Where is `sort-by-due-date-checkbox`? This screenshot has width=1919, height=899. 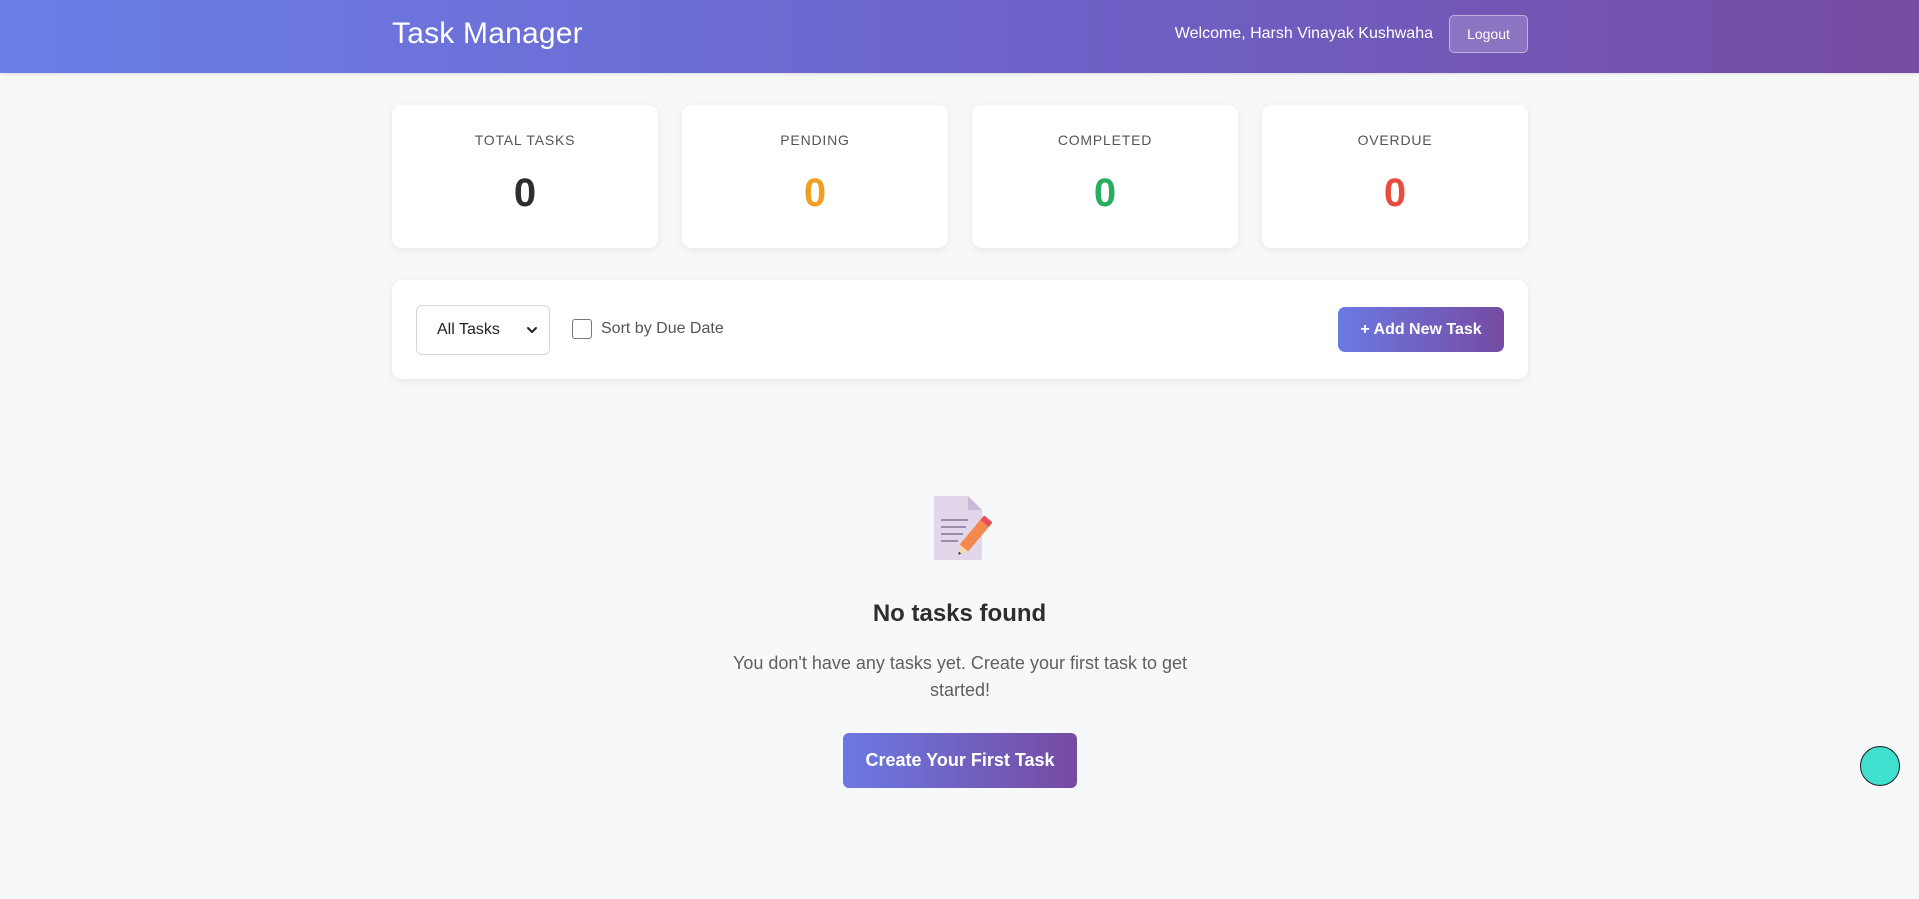
sort-by-due-date-checkbox is located at coordinates (582, 329).